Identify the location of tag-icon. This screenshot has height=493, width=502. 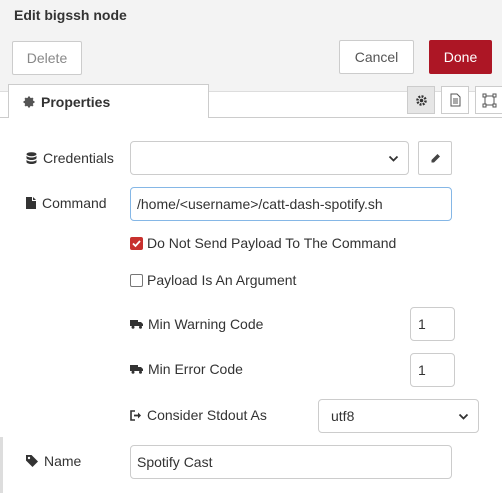
(32, 461).